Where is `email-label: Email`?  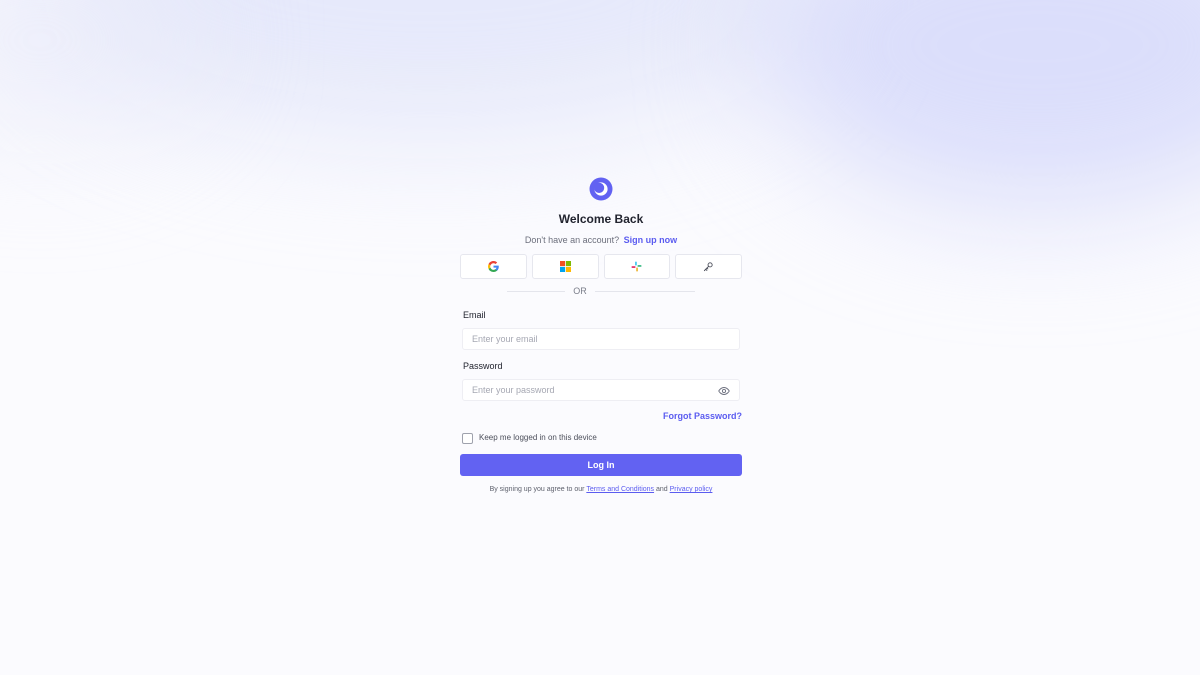 email-label: Email is located at coordinates (474, 315).